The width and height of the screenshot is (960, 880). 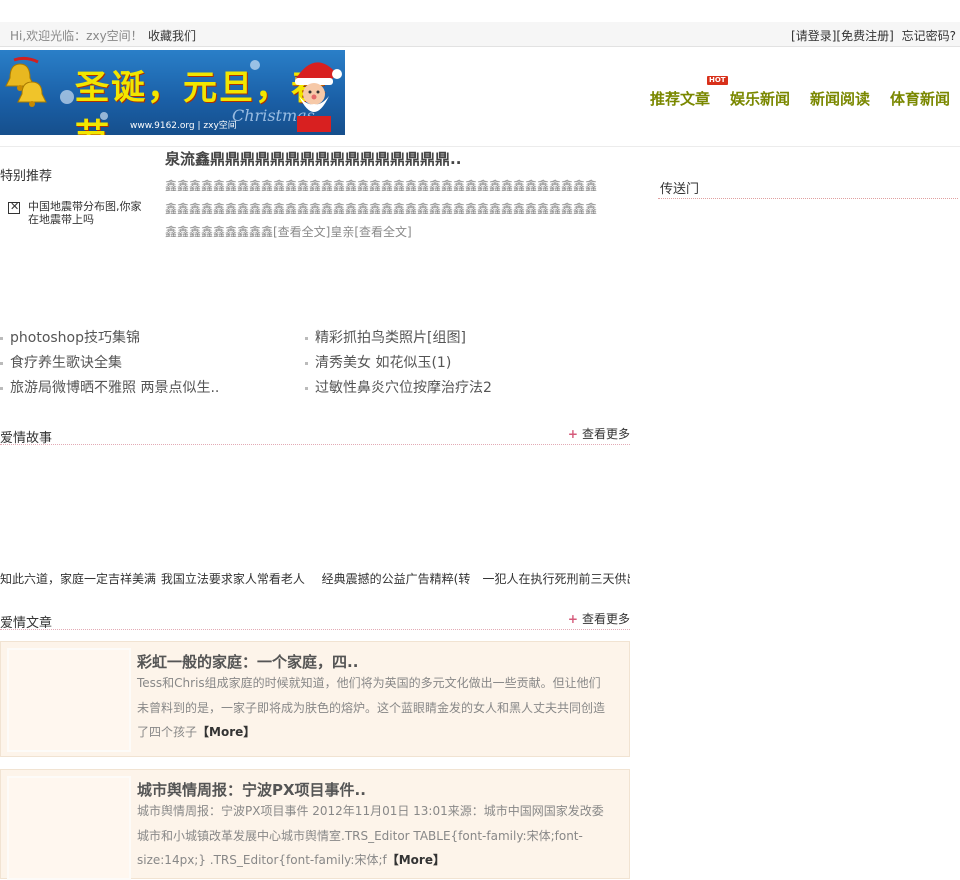 I want to click on list-item-link: 旅游局微博晒不雅照 两景点似生.., so click(x=114, y=388).